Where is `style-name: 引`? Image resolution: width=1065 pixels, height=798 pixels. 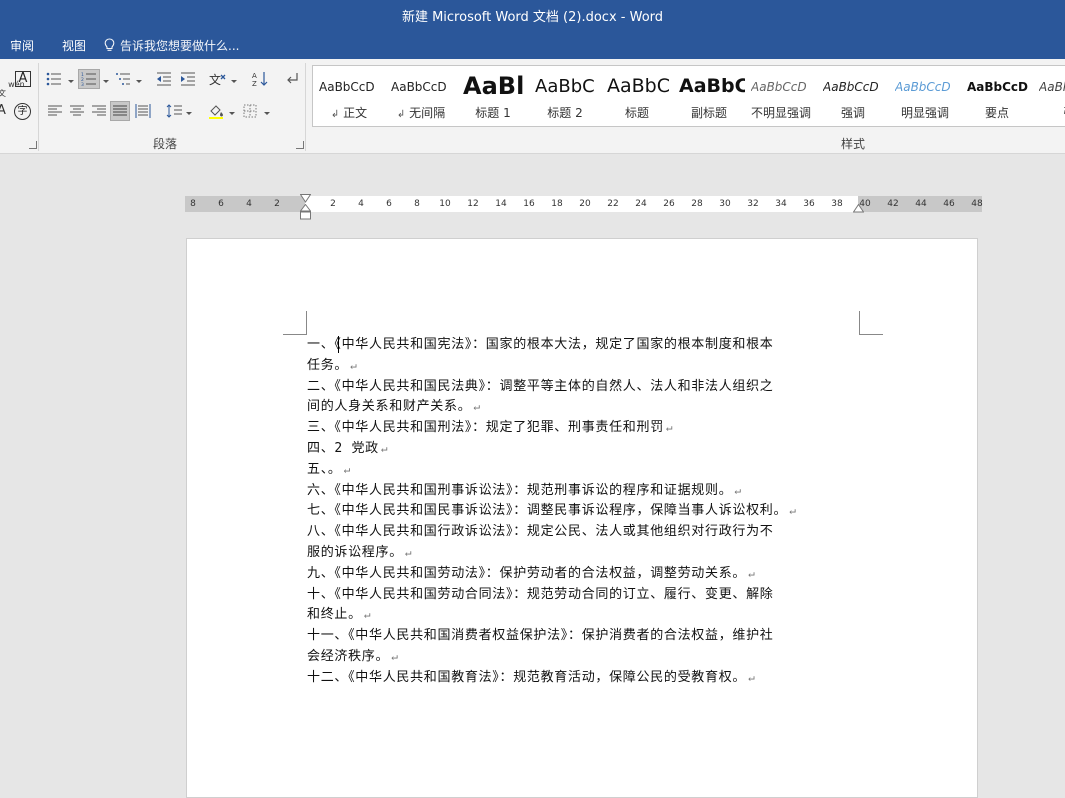 style-name: 引 is located at coordinates (1049, 112).